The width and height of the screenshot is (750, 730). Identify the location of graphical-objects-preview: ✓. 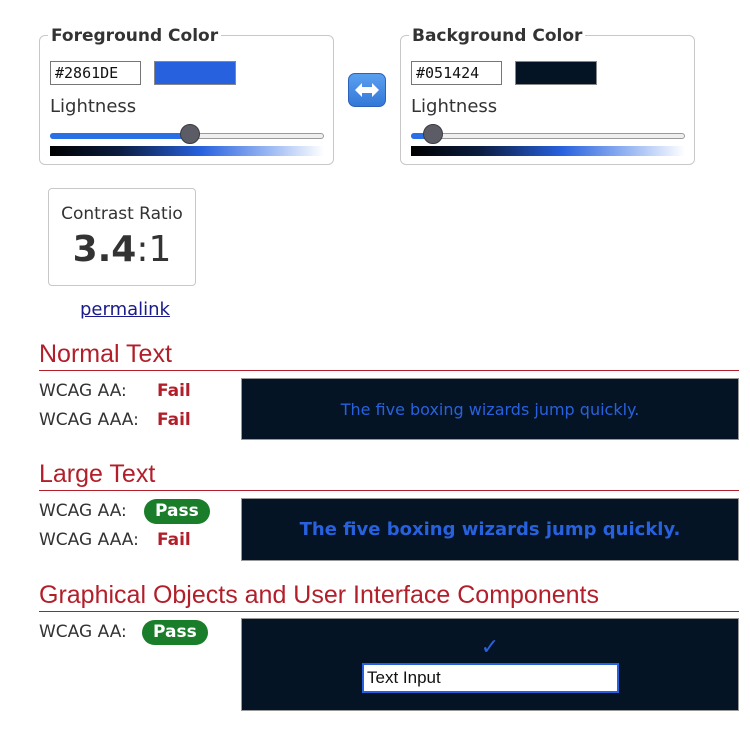
(490, 664).